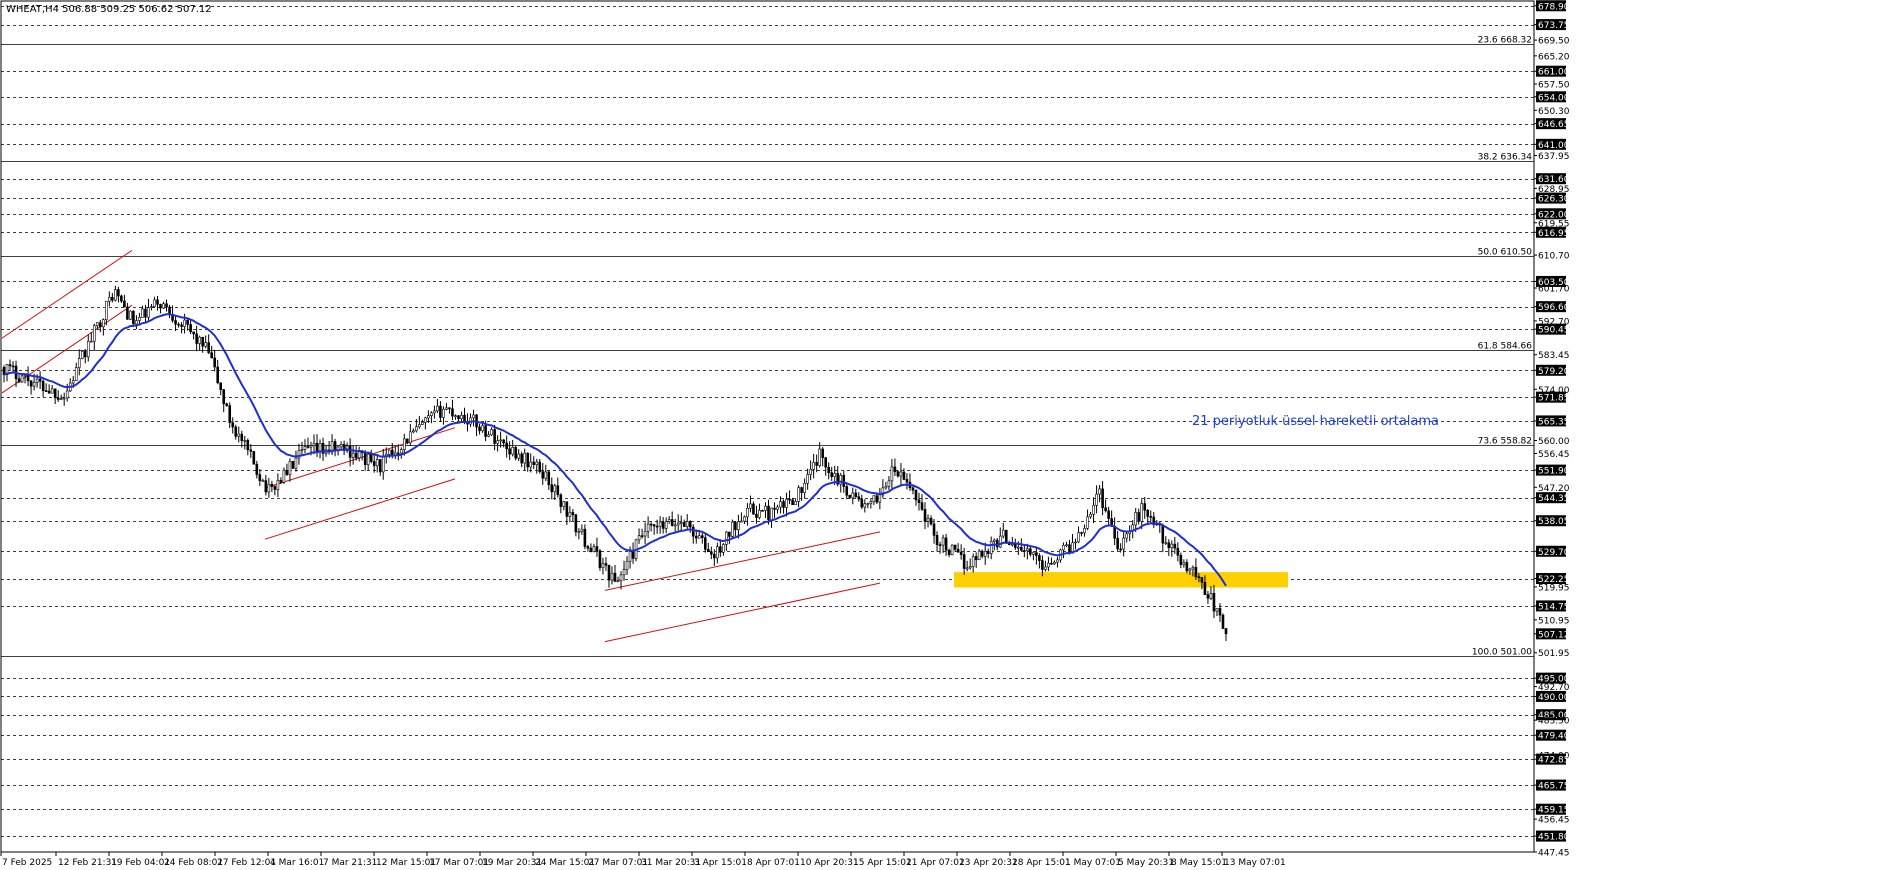  Describe the element at coordinates (1554, 26) in the screenshot. I see `y-tick-label-1: 673.75` at that location.